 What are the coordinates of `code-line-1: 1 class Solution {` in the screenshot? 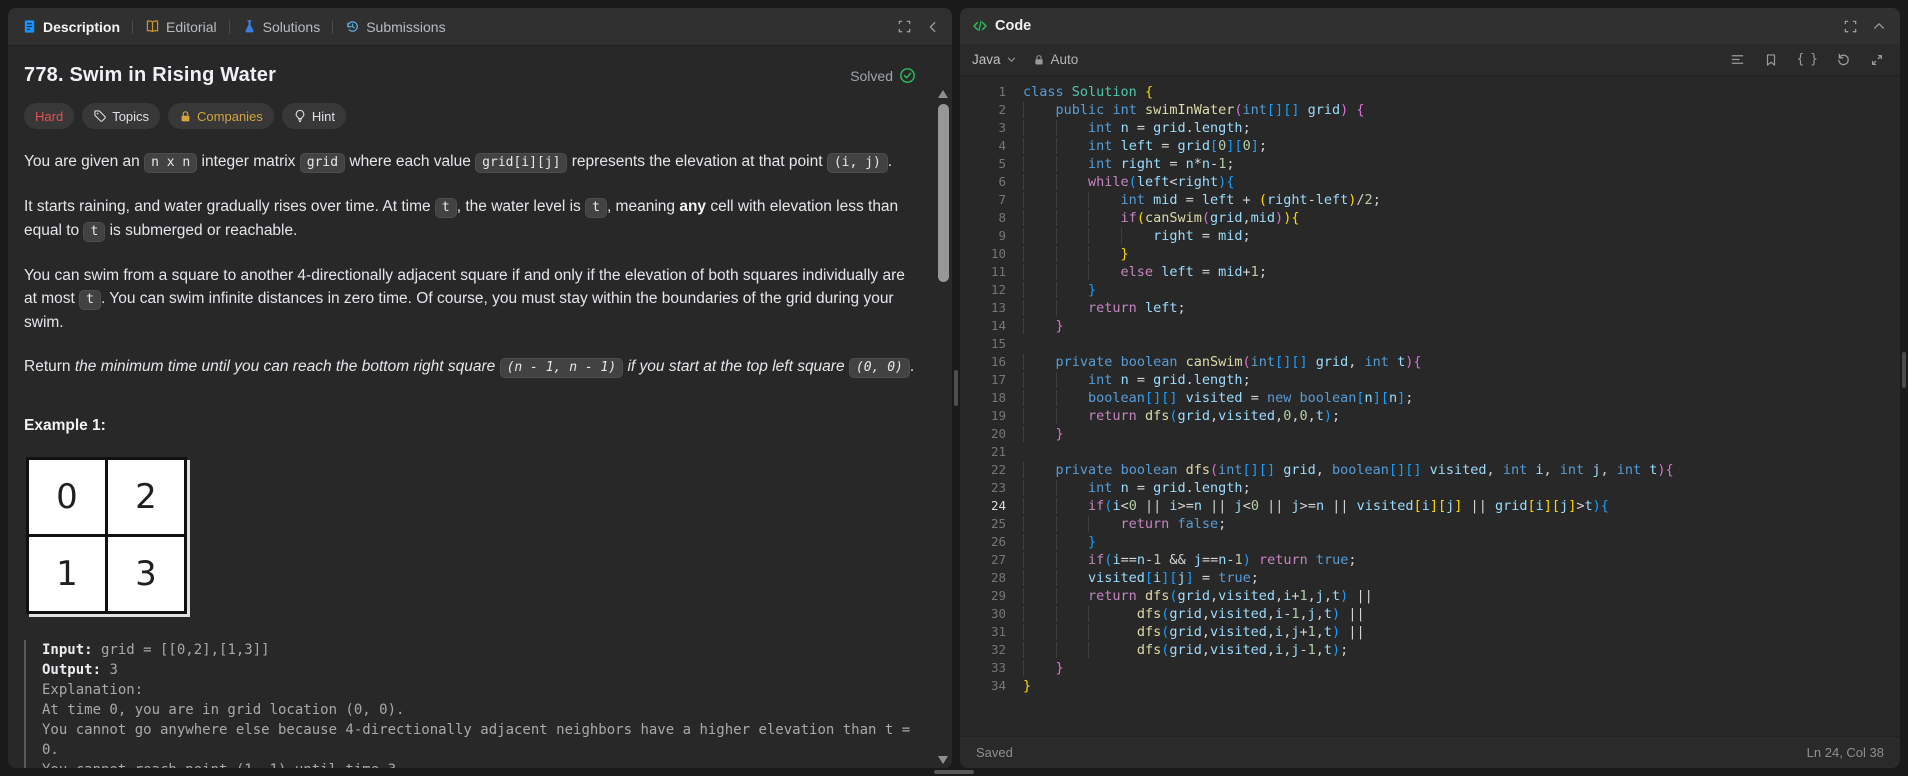 It's located at (1430, 92).